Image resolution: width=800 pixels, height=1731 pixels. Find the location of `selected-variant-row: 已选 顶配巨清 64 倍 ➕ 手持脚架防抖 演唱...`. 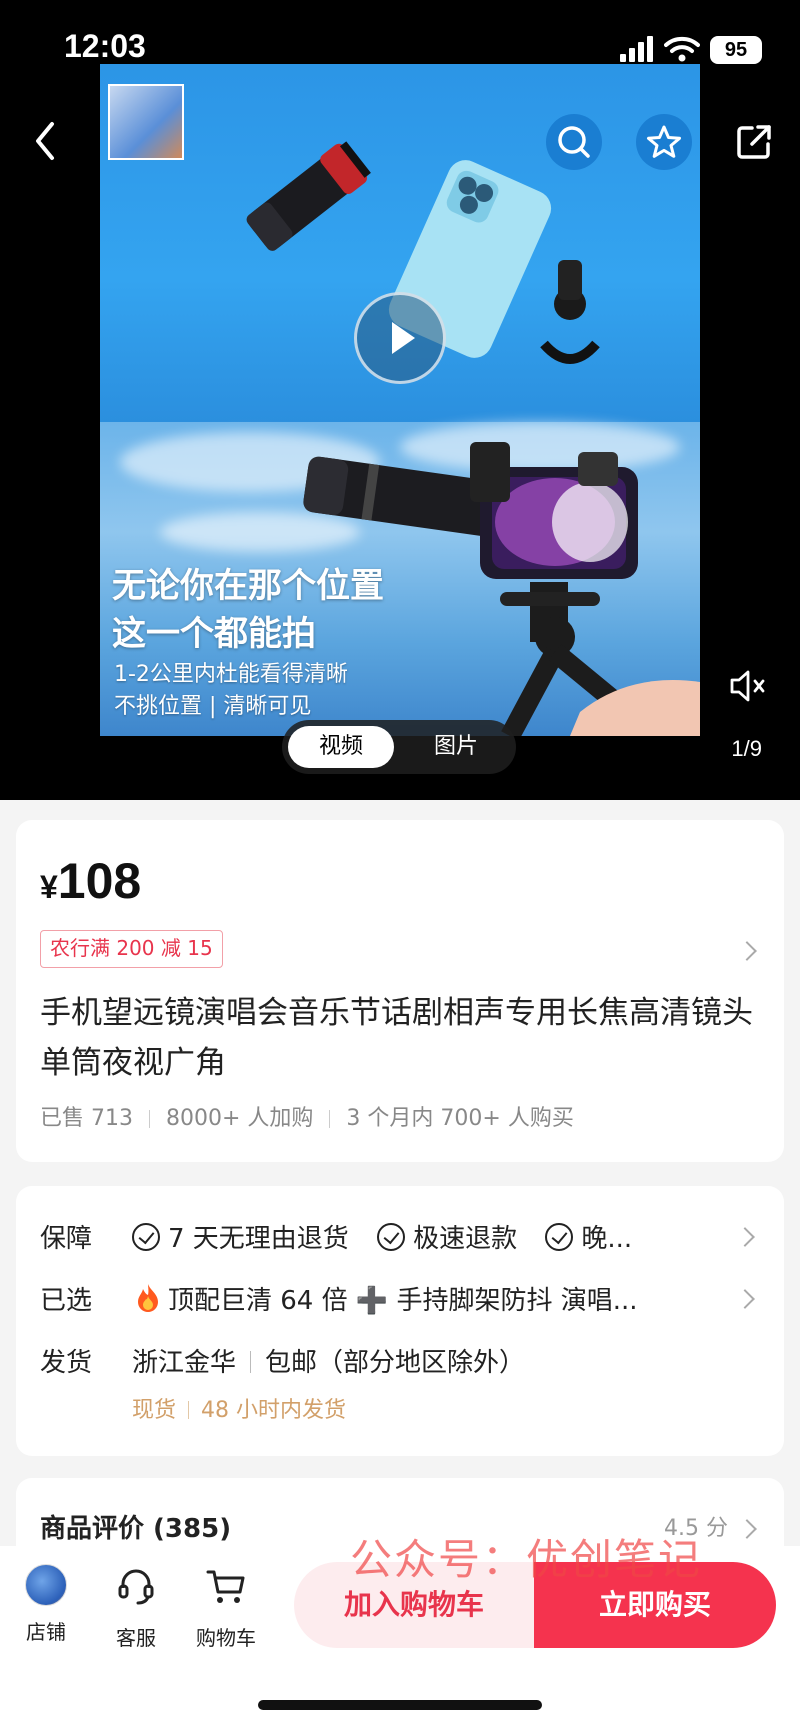

selected-variant-row: 已选 顶配巨清 64 倍 ➕ 手持脚架防抖 演唱... is located at coordinates (400, 1297).